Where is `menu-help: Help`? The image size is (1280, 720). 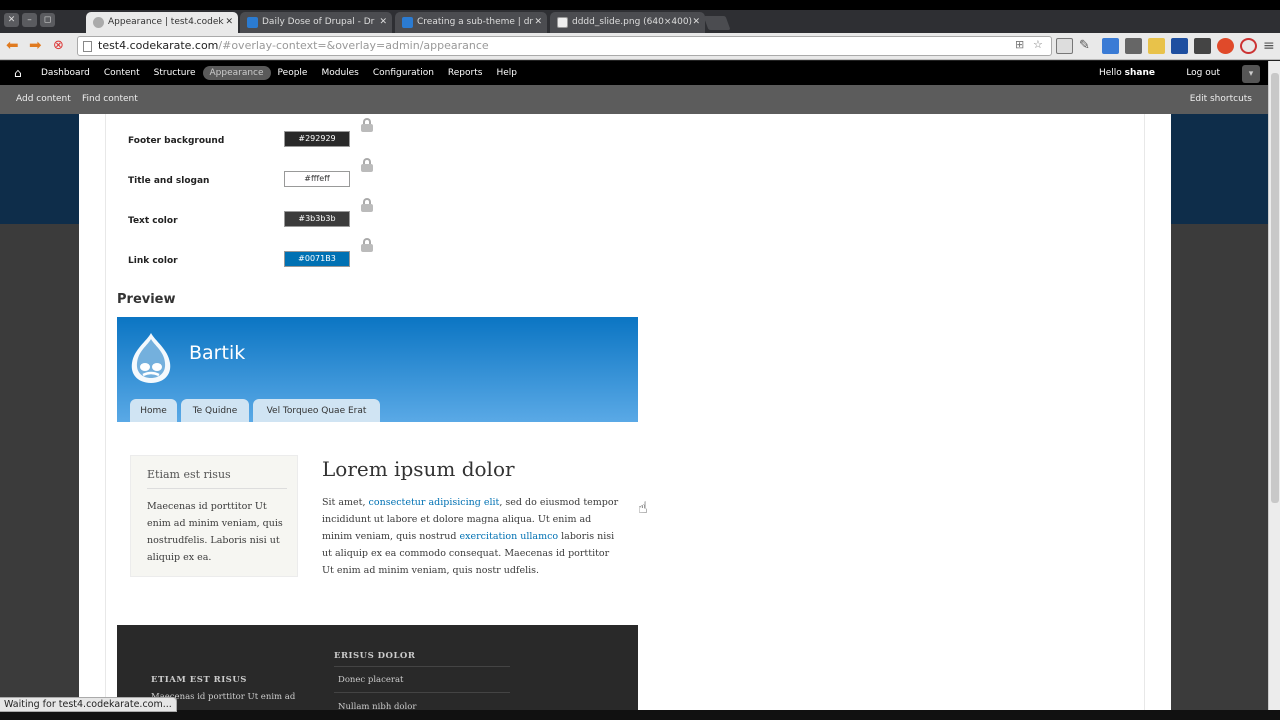 menu-help: Help is located at coordinates (506, 73).